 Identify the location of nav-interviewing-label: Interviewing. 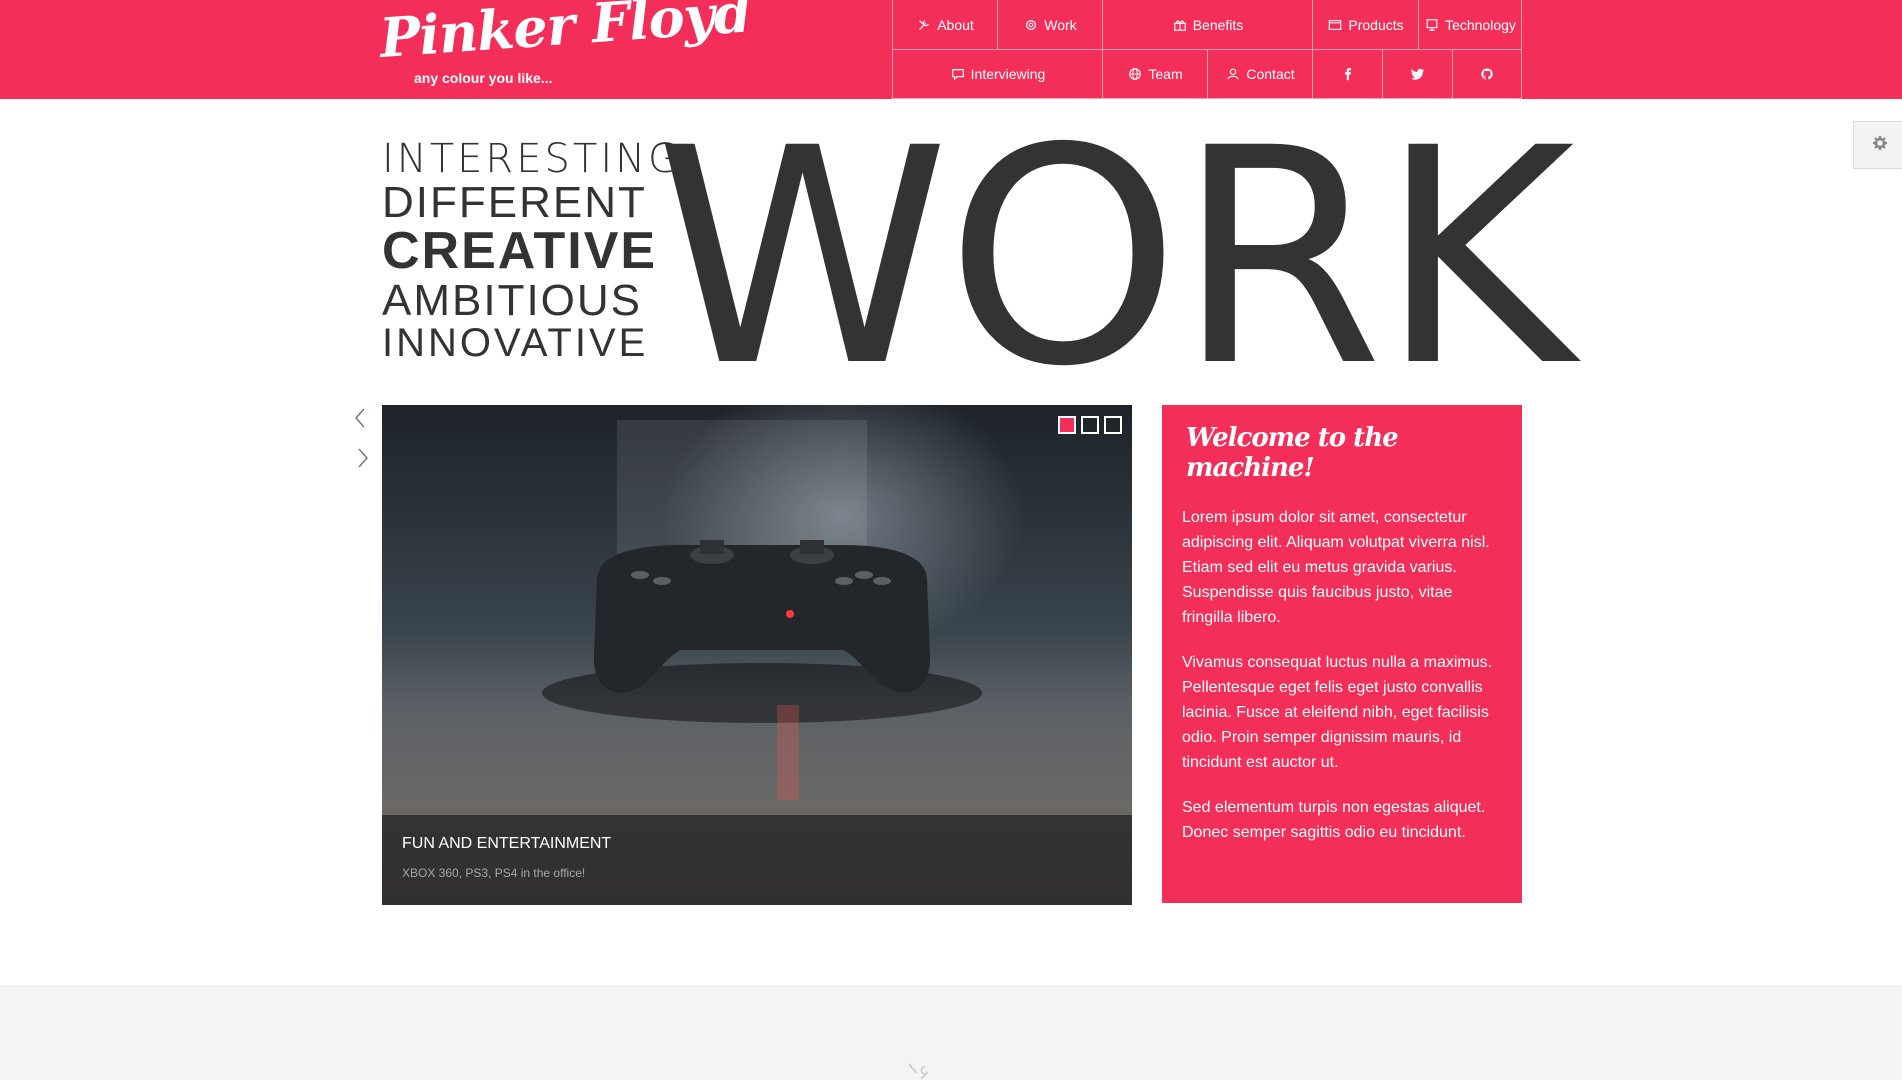
(1008, 74).